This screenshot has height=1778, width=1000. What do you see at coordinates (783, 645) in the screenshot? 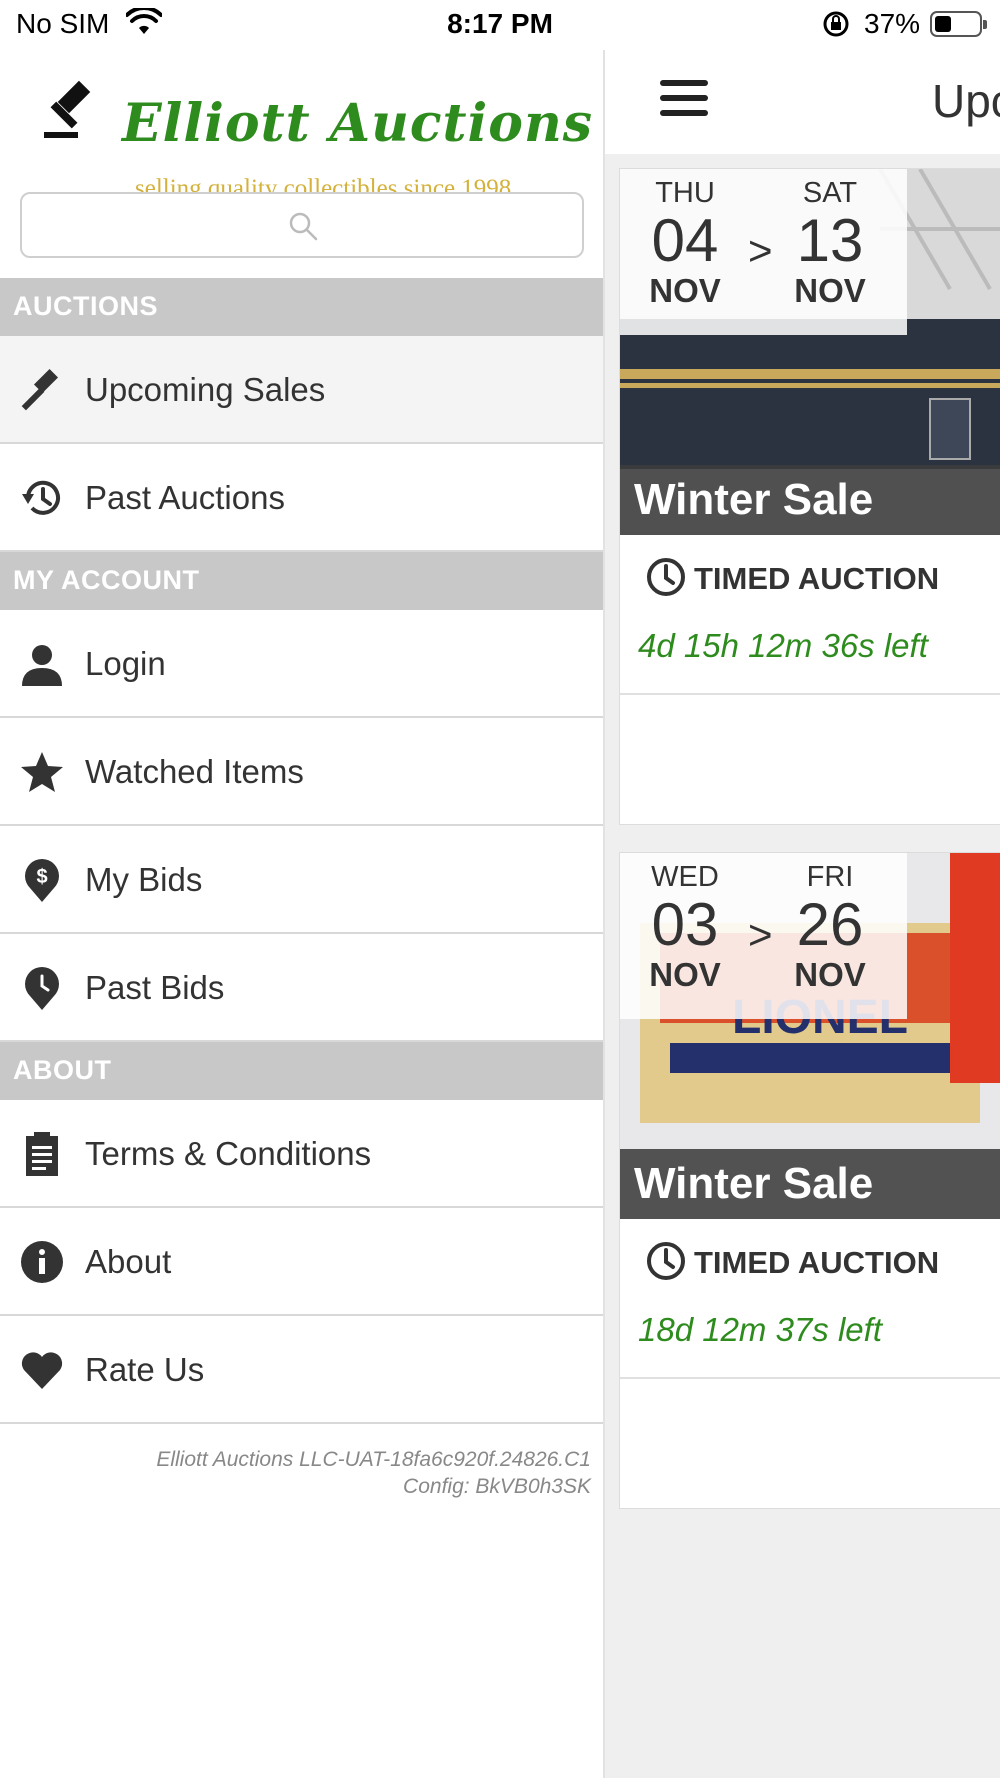
I see `time-left: 4d 15h 12m 36s left` at bounding box center [783, 645].